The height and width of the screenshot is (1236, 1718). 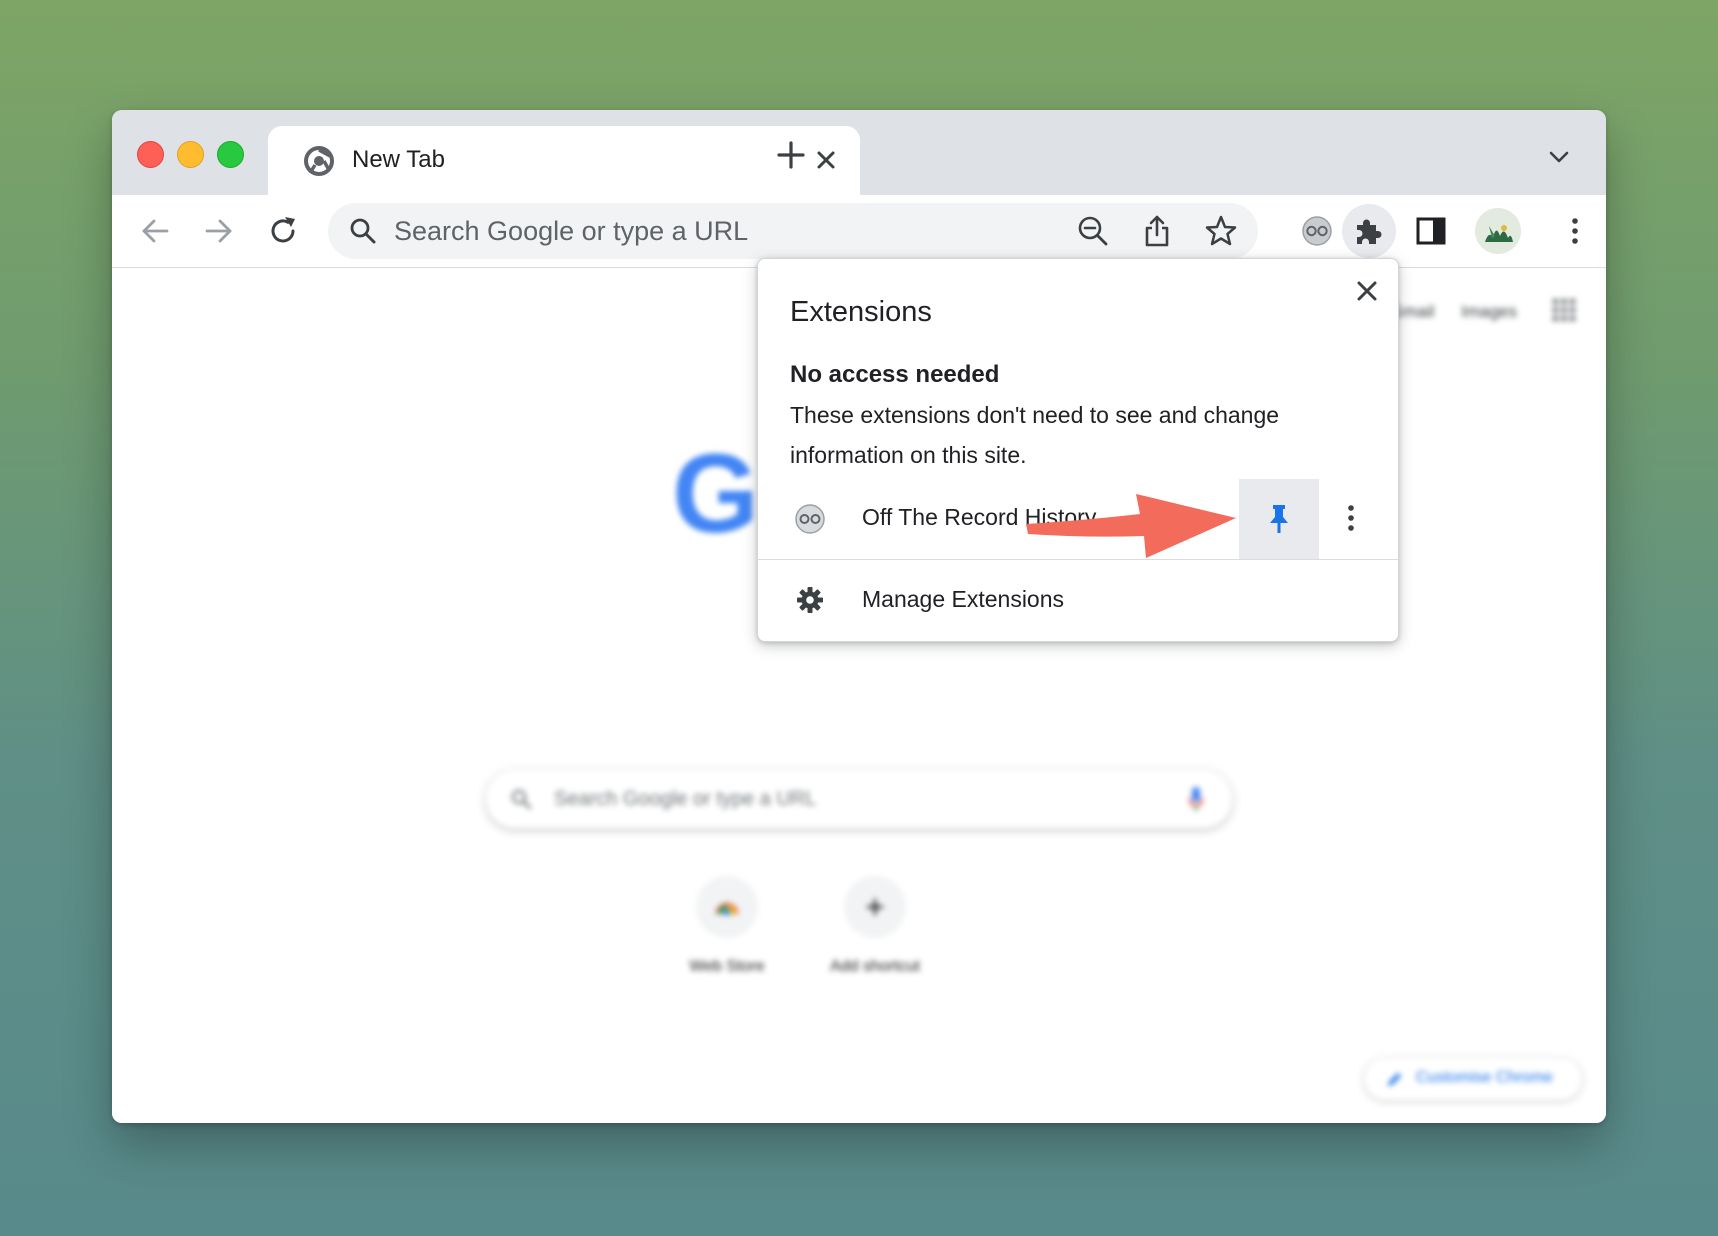 What do you see at coordinates (1489, 311) in the screenshot?
I see `images-link: Images` at bounding box center [1489, 311].